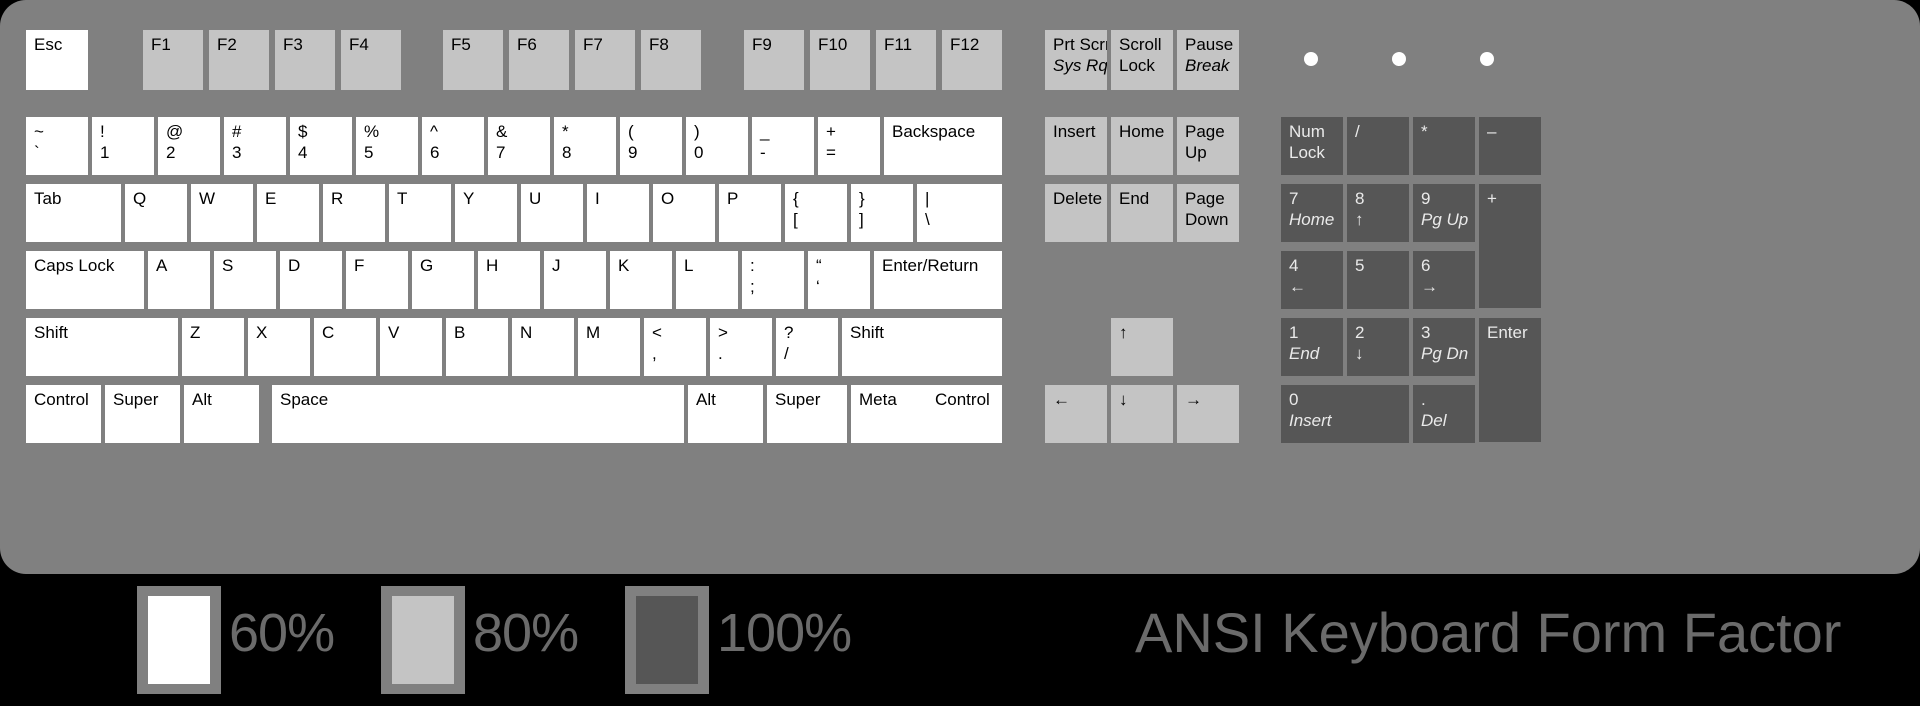 The image size is (1920, 706). Describe the element at coordinates (1510, 380) in the screenshot. I see `key-numpad-enter: Enter` at that location.